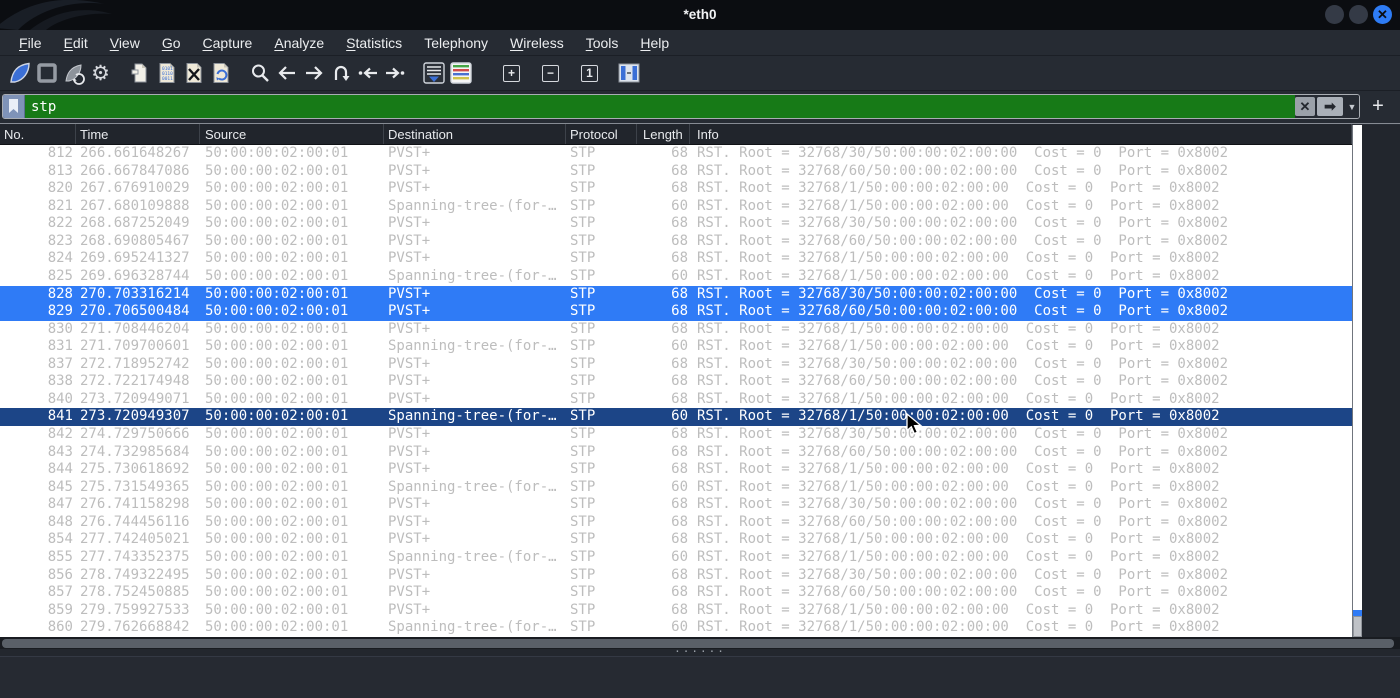 The height and width of the screenshot is (698, 1400). What do you see at coordinates (228, 43) in the screenshot?
I see `menu-capture: Capture` at bounding box center [228, 43].